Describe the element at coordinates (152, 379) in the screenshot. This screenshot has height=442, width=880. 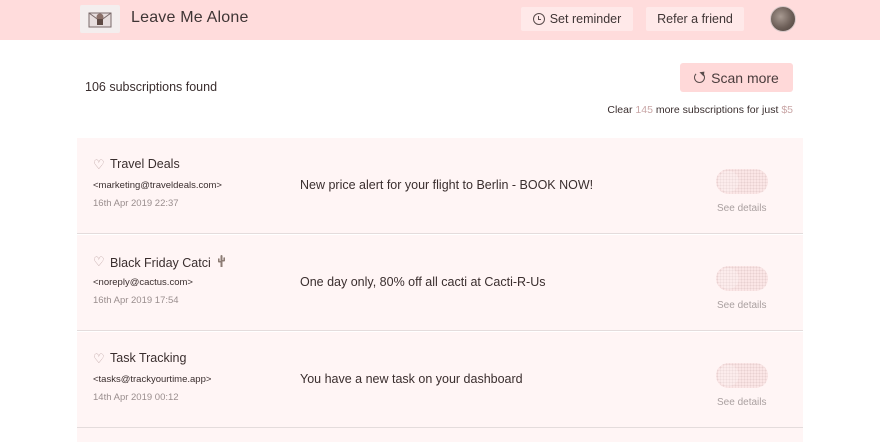
I see `sender-email: <tasks@trackyourtime.app>` at that location.